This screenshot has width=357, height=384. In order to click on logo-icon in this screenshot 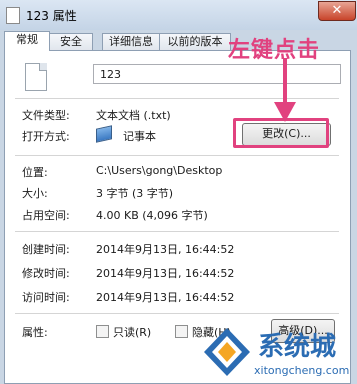, I will do `click(227, 352)`.